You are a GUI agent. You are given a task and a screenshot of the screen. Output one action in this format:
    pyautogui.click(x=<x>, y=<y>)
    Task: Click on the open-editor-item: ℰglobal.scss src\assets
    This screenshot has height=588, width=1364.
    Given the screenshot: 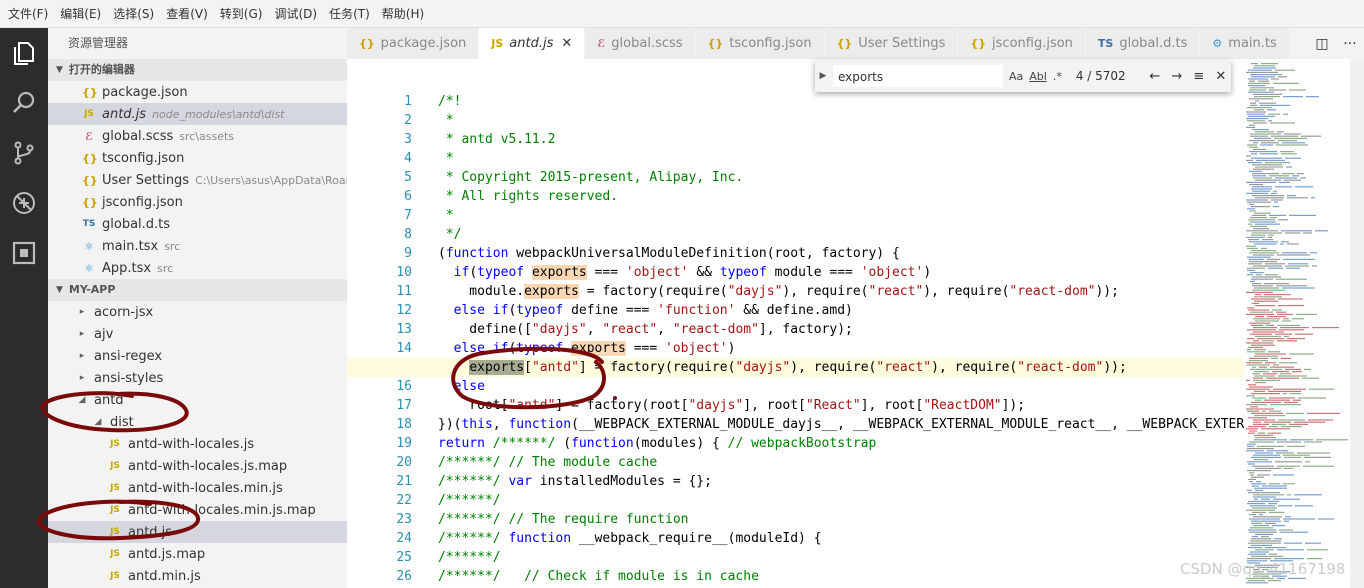 What is the action you would take?
    pyautogui.click(x=197, y=136)
    